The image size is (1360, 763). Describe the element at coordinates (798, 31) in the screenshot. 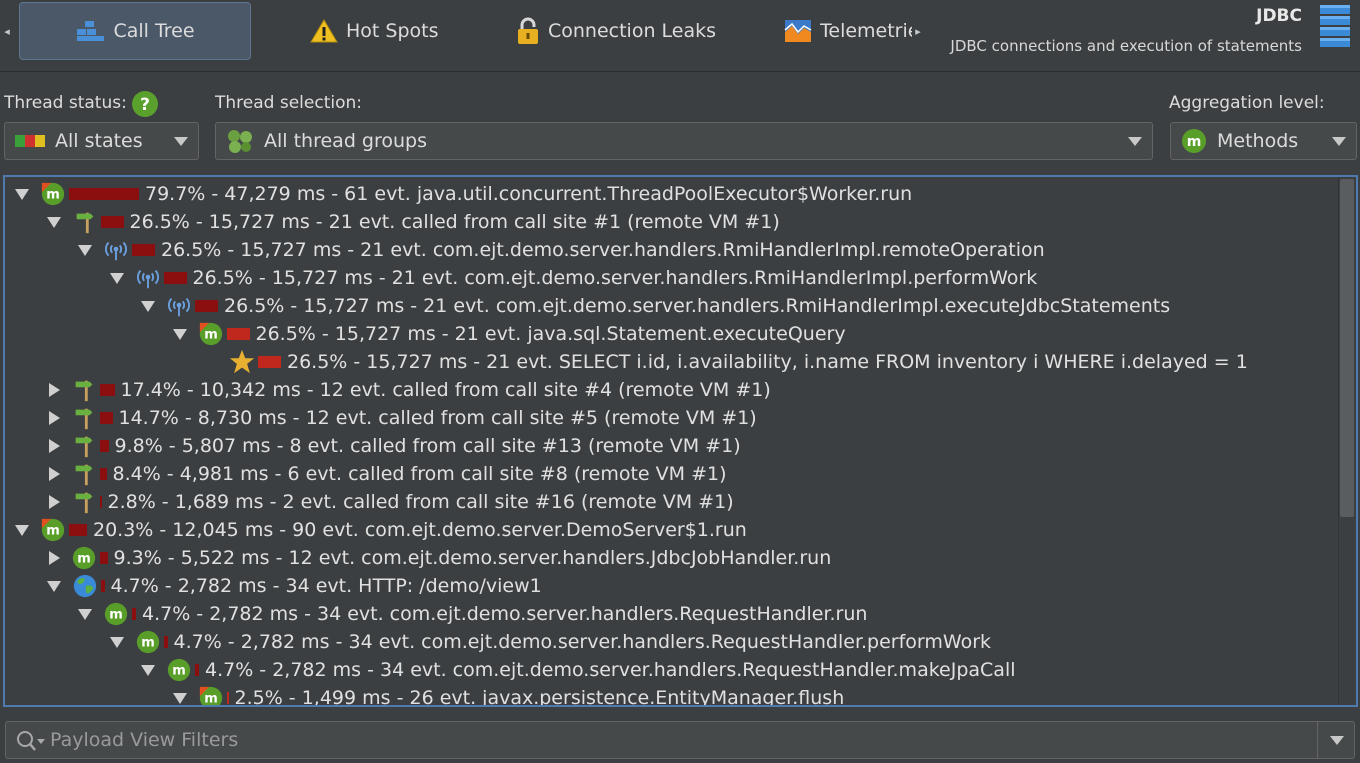

I see `telemetry-icon` at that location.